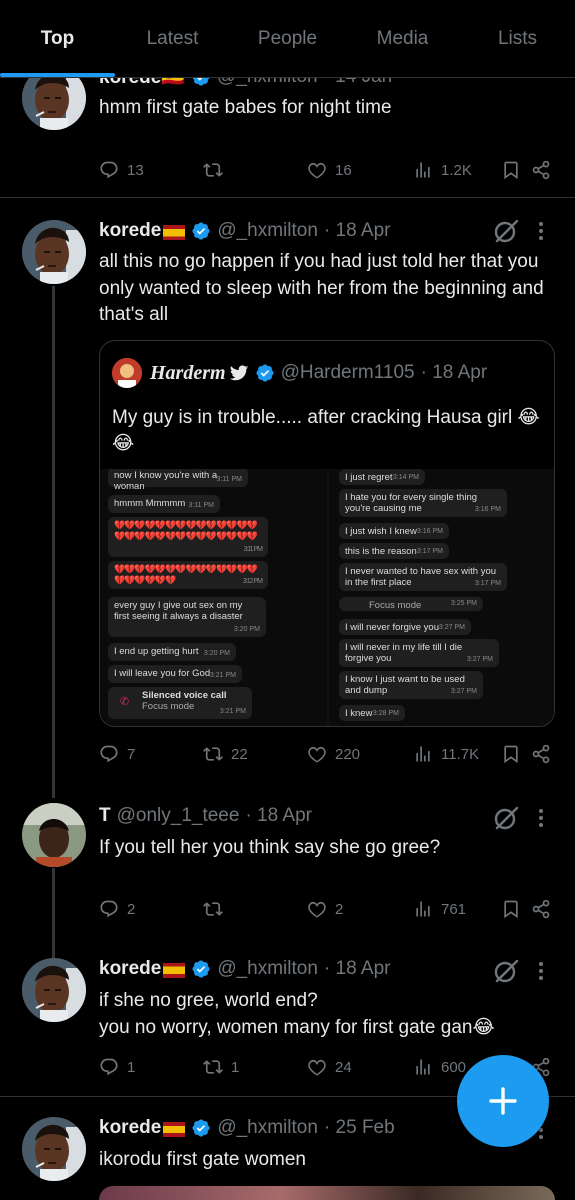 The height and width of the screenshot is (1200, 575). What do you see at coordinates (213, 1067) in the screenshot?
I see `retweet-icon` at bounding box center [213, 1067].